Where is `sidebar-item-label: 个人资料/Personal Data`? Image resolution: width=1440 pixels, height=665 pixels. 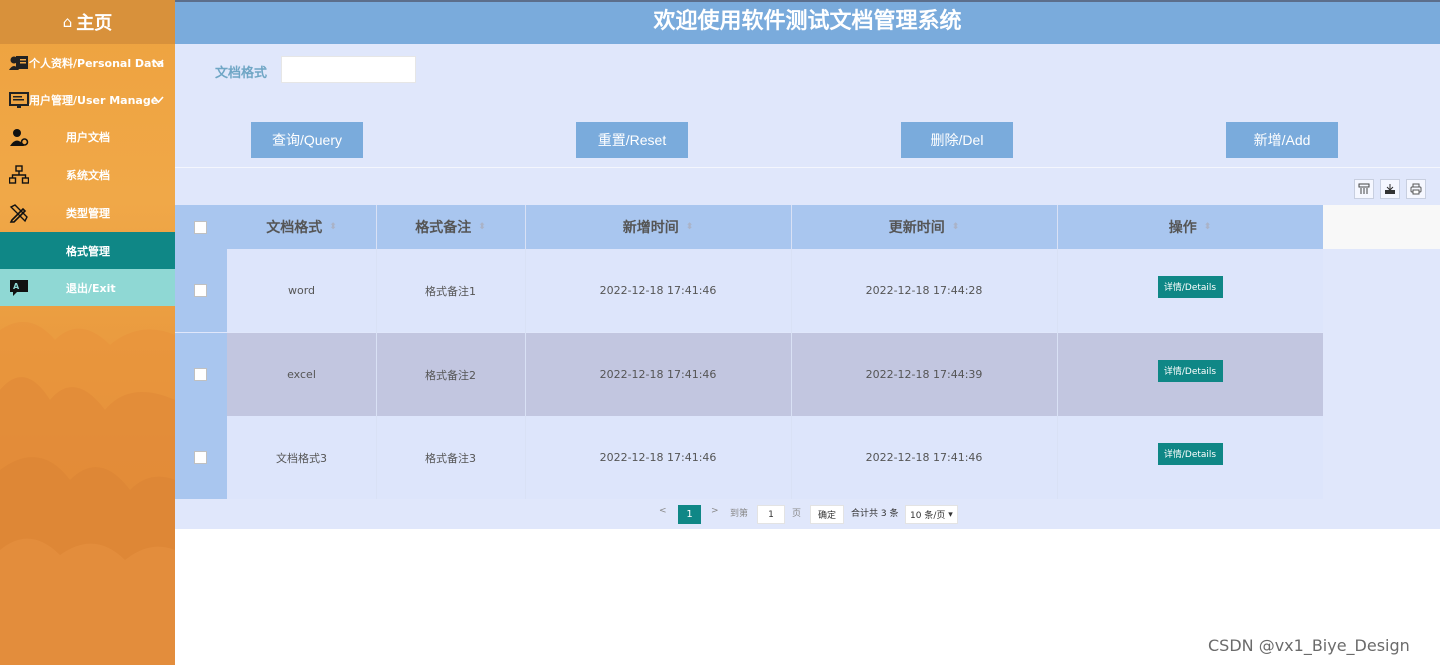 sidebar-item-label: 个人资料/Personal Data is located at coordinates (97, 63).